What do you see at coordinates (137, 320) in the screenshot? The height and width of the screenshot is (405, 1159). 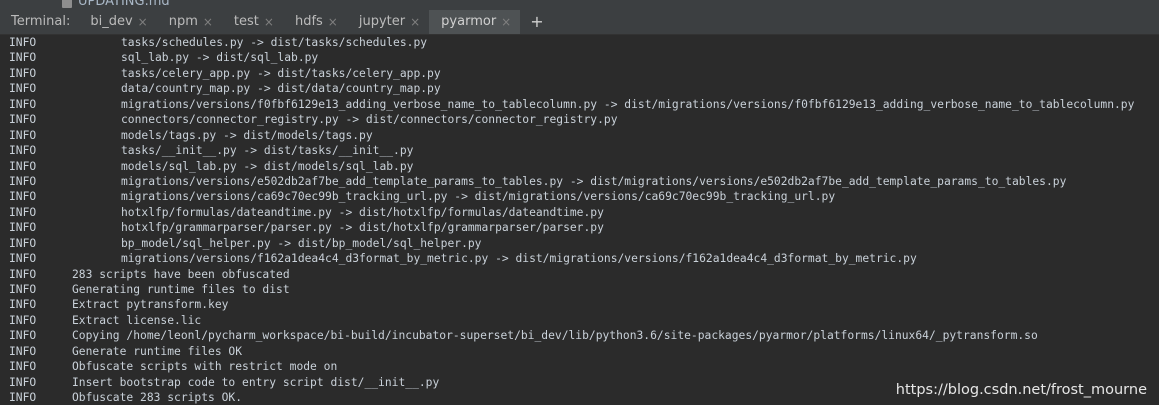 I see `log-message: Extract license.lic` at bounding box center [137, 320].